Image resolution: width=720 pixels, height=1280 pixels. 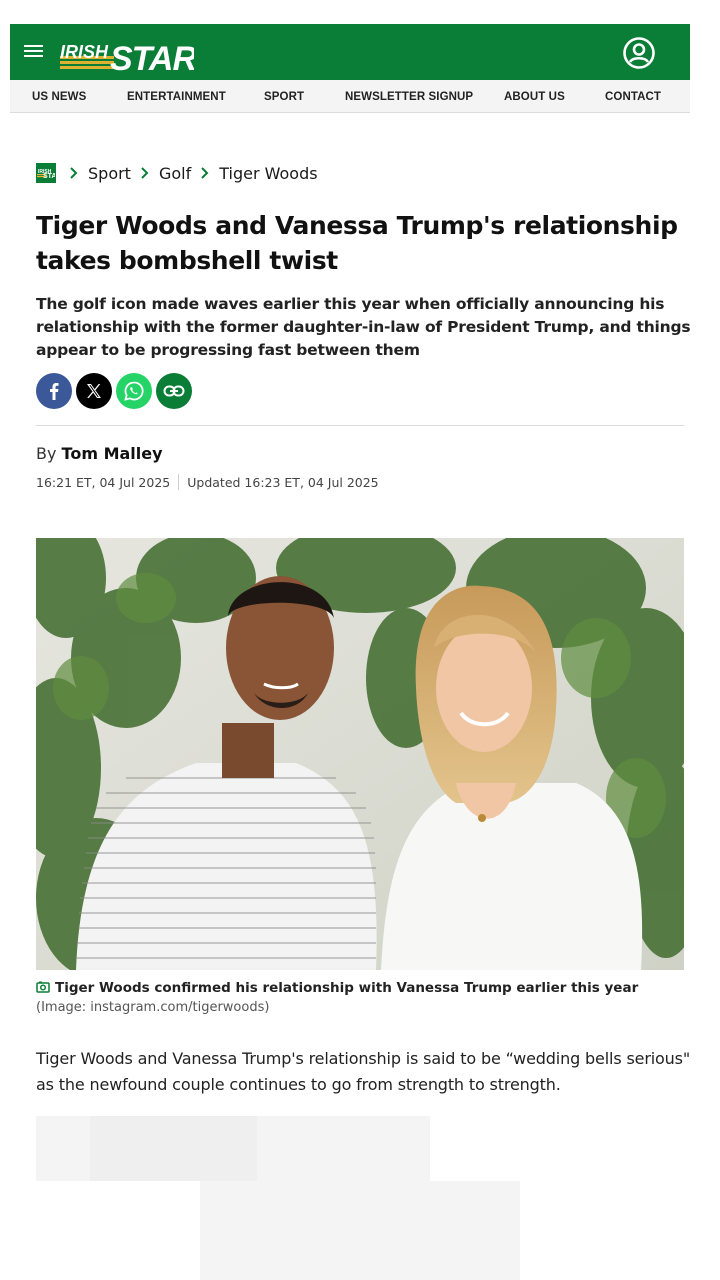 I want to click on breadcrumb-home-logo: IRISH STAR, so click(x=46, y=173).